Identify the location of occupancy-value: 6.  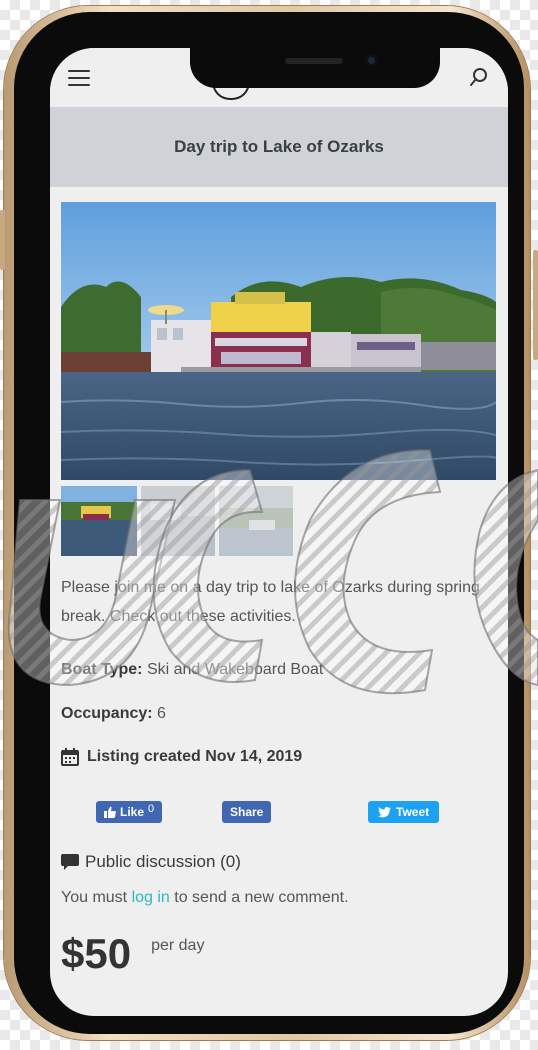
(161, 713).